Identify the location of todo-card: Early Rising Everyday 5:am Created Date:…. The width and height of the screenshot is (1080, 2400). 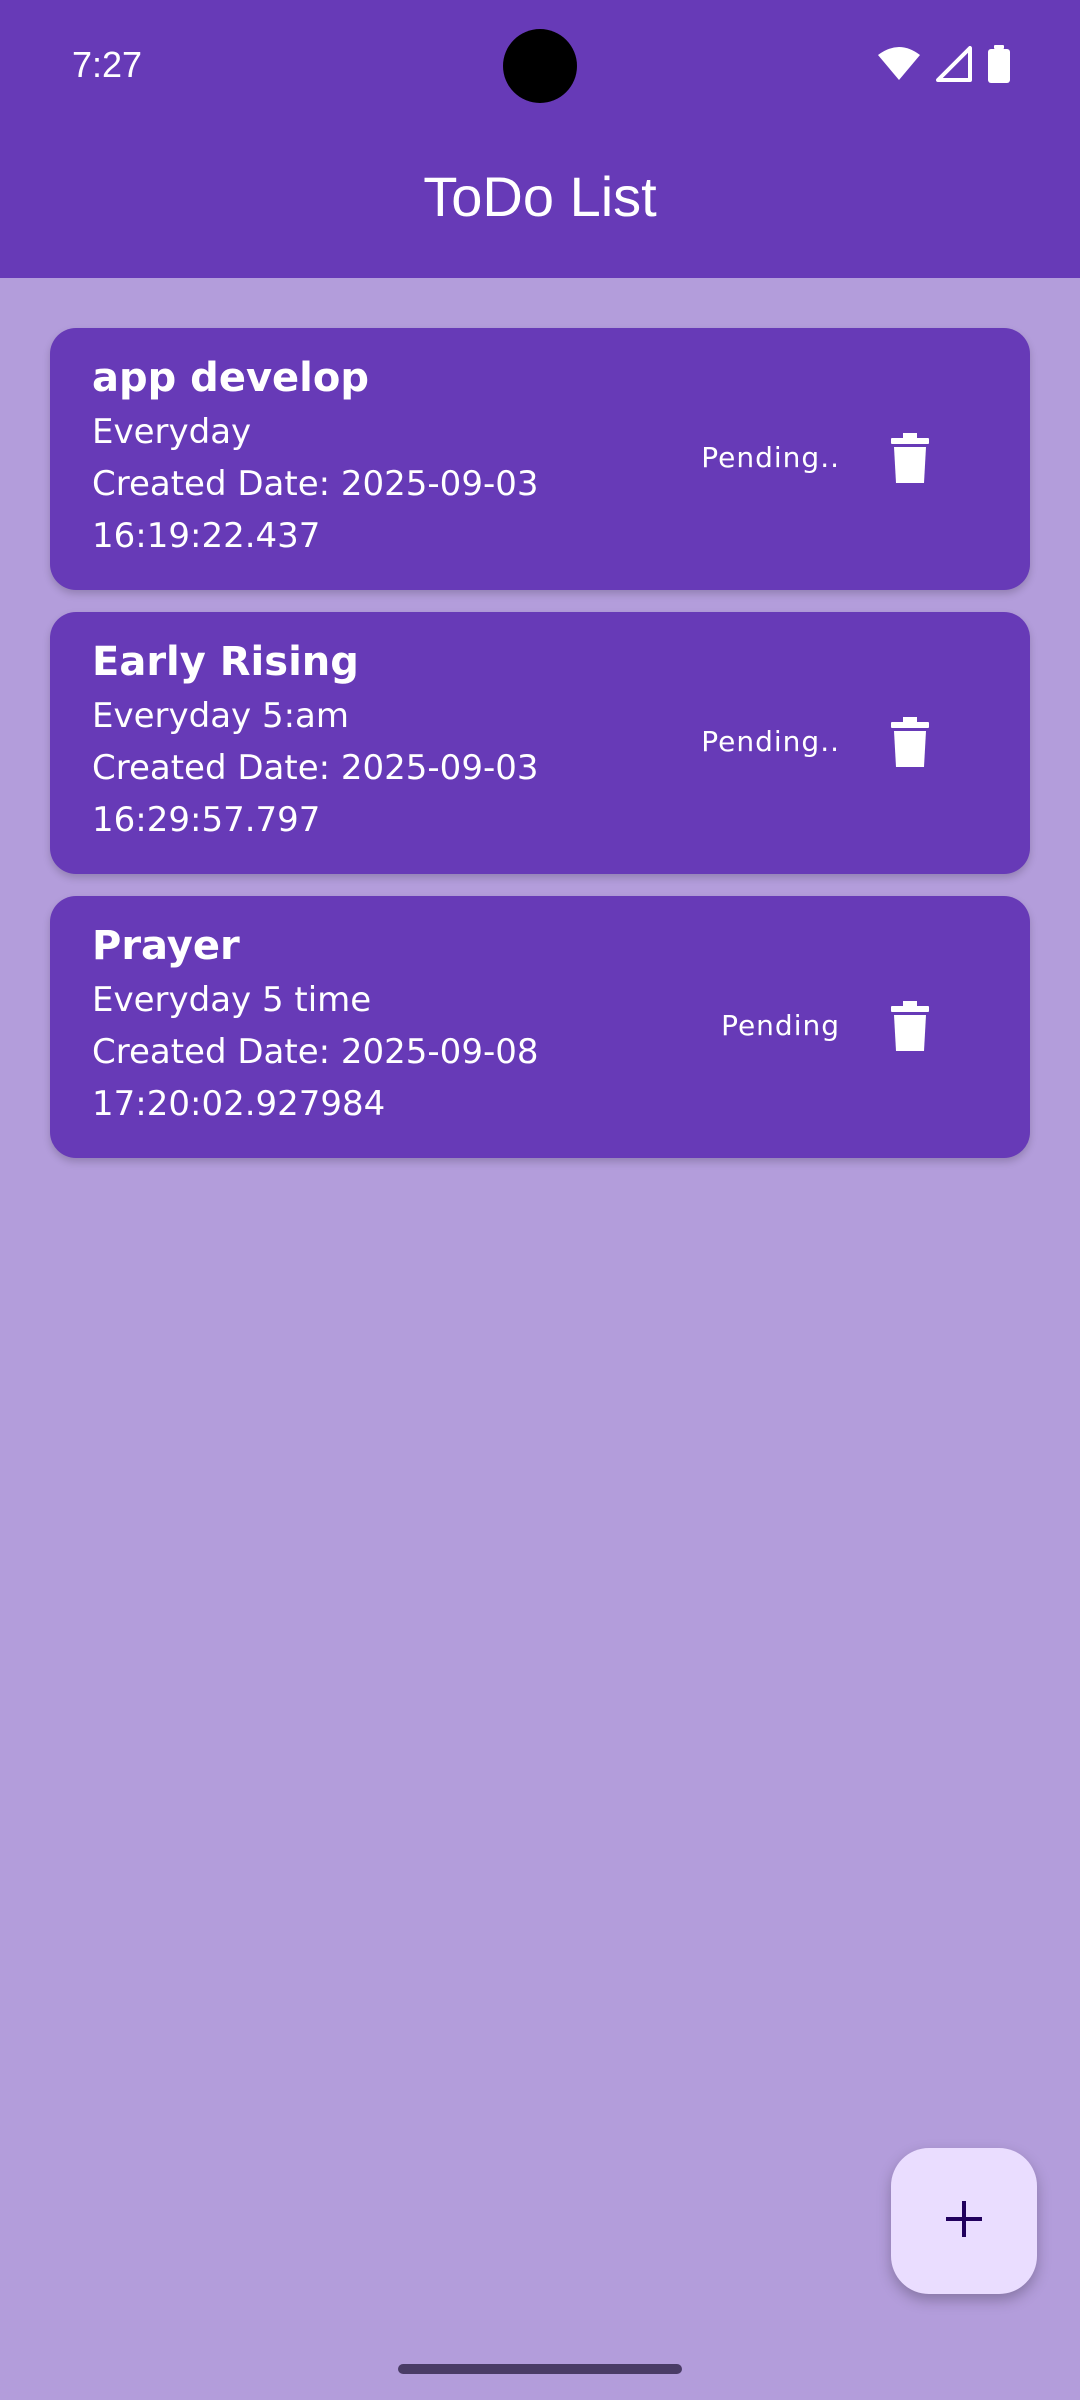
(540, 743).